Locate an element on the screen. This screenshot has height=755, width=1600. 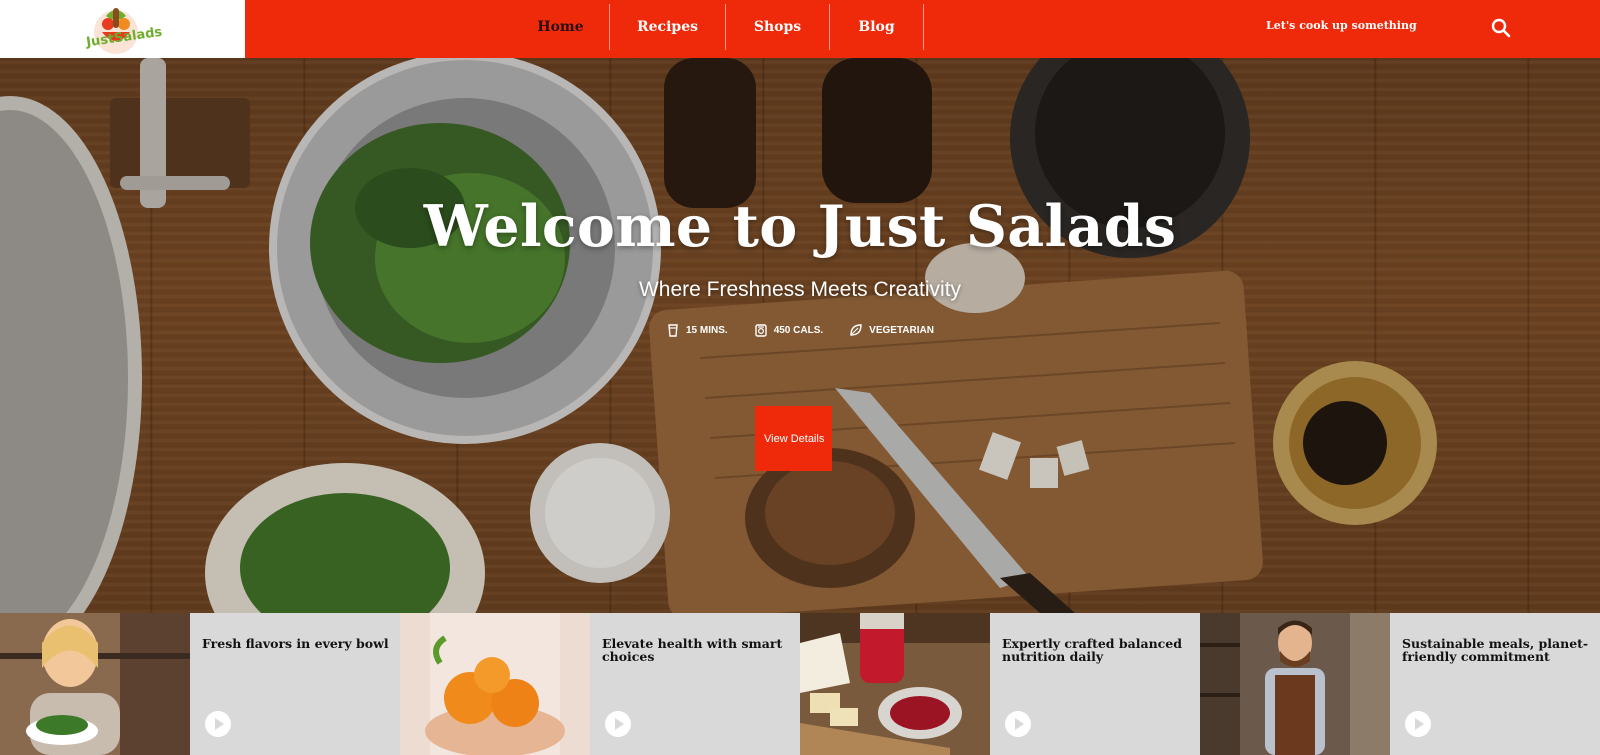
recipe-meta: 15 MINS. 450 CALS. VEGETARIAN is located at coordinates (800, 330).